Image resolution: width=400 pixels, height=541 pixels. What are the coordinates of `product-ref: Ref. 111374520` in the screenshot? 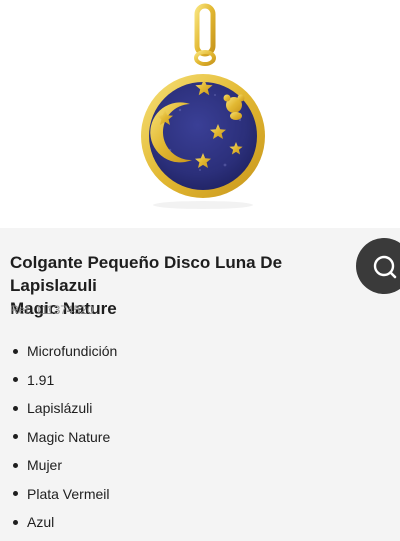 It's located at (52, 310).